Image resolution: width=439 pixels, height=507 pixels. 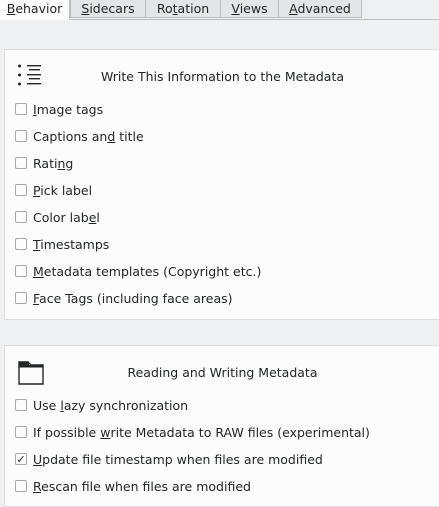 I want to click on option-metadata-templates: Metadata templates (Copyright etc.), so click(x=138, y=271).